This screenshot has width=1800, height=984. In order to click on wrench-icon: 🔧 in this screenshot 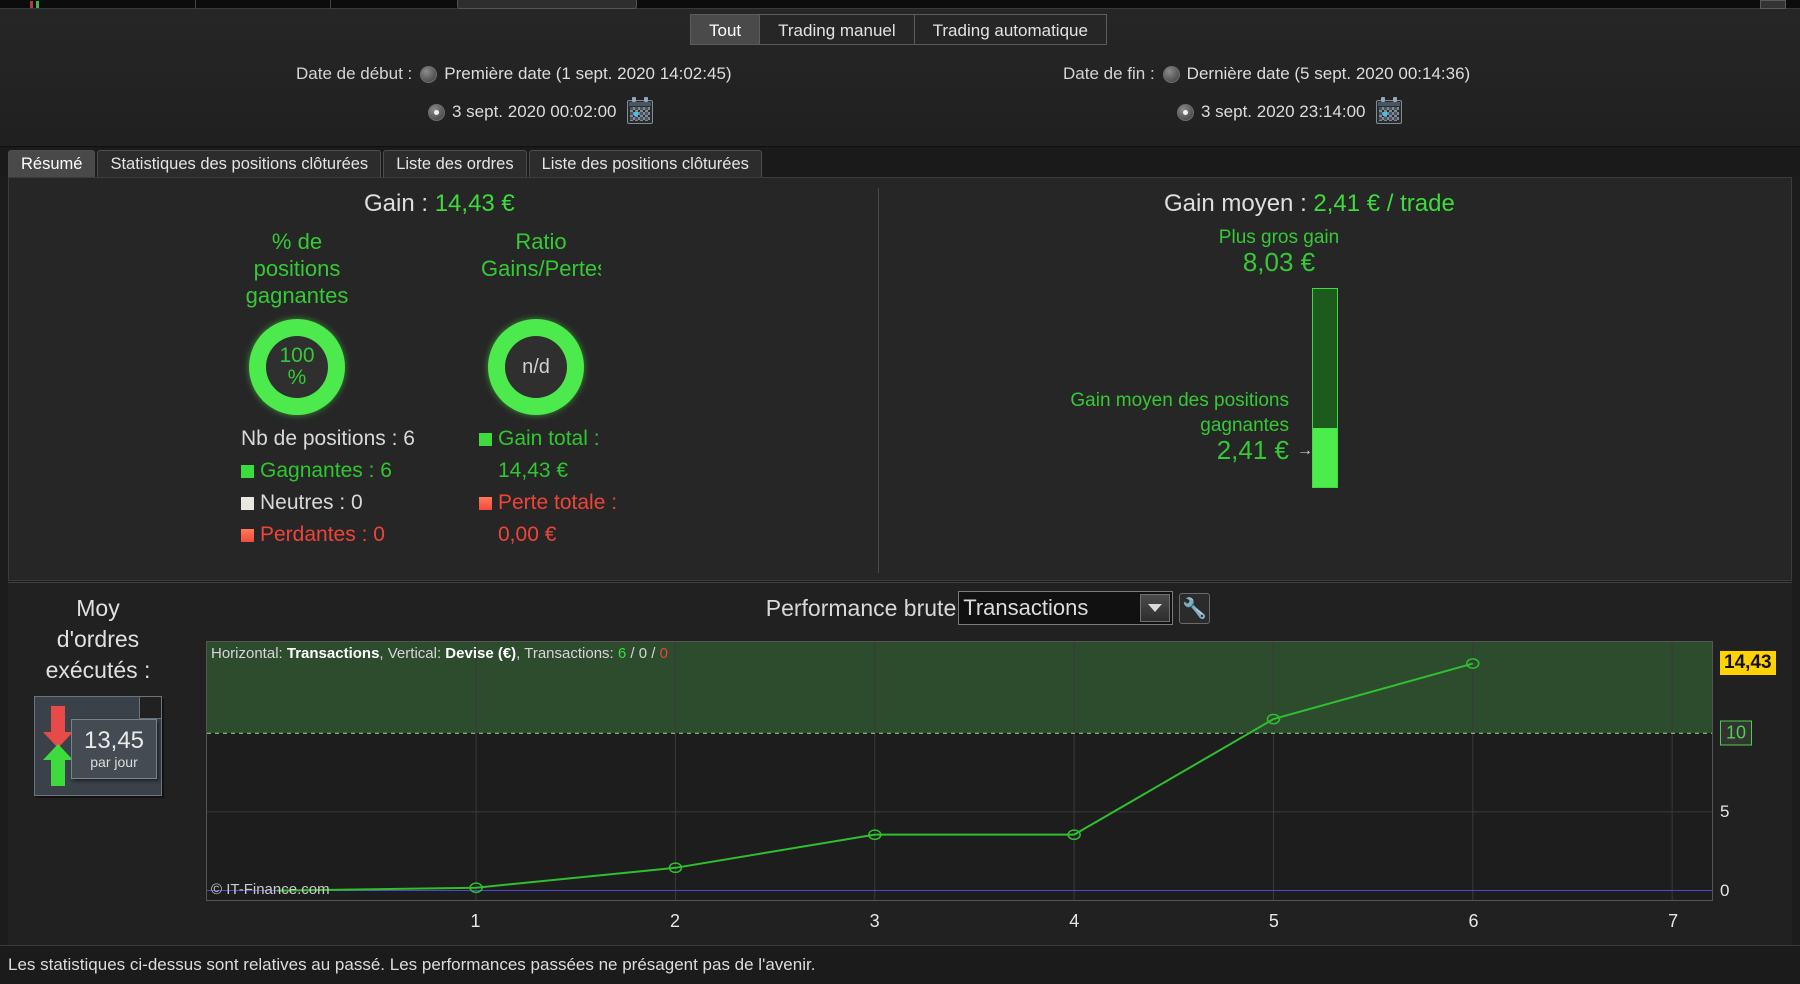, I will do `click(1195, 608)`.